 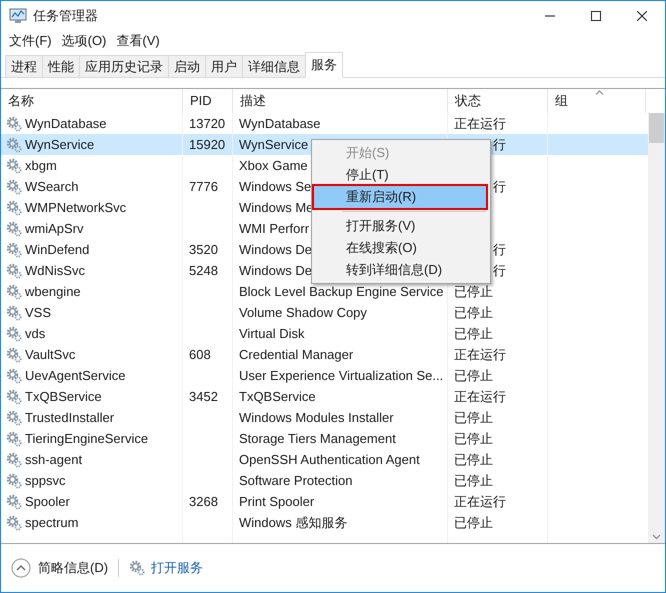 What do you see at coordinates (75, 208) in the screenshot?
I see `service-name: WMPNetworkSvc` at bounding box center [75, 208].